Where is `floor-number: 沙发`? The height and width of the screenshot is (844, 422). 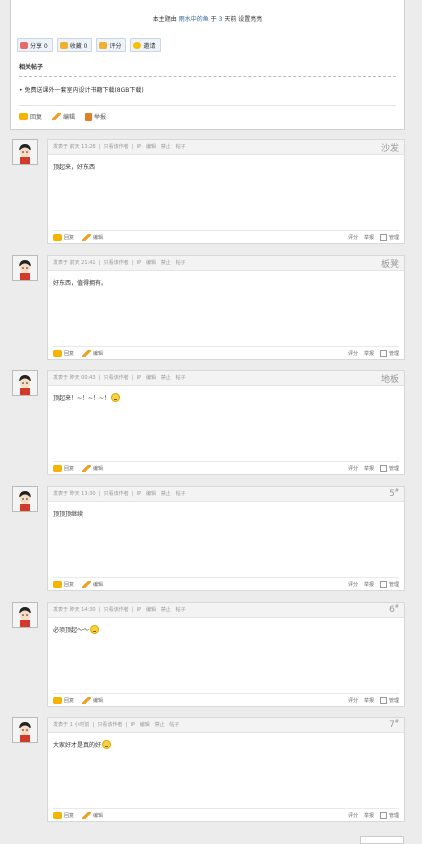 floor-number: 沙发 is located at coordinates (390, 147).